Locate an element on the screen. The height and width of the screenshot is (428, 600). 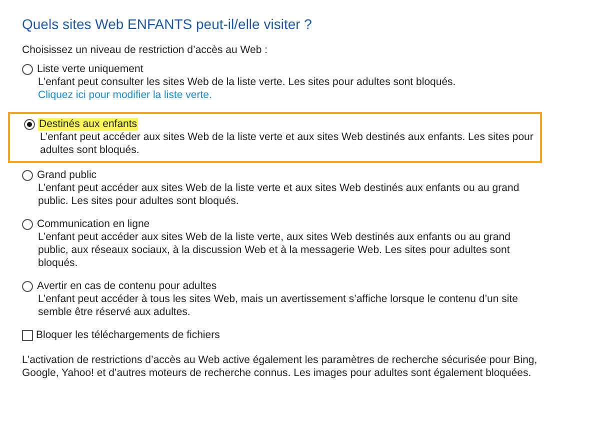
option-description: L’enfant peut consulter les sites Web de la liste verte. Les sites pour adultes sont bloqués. is located at coordinates (247, 82).